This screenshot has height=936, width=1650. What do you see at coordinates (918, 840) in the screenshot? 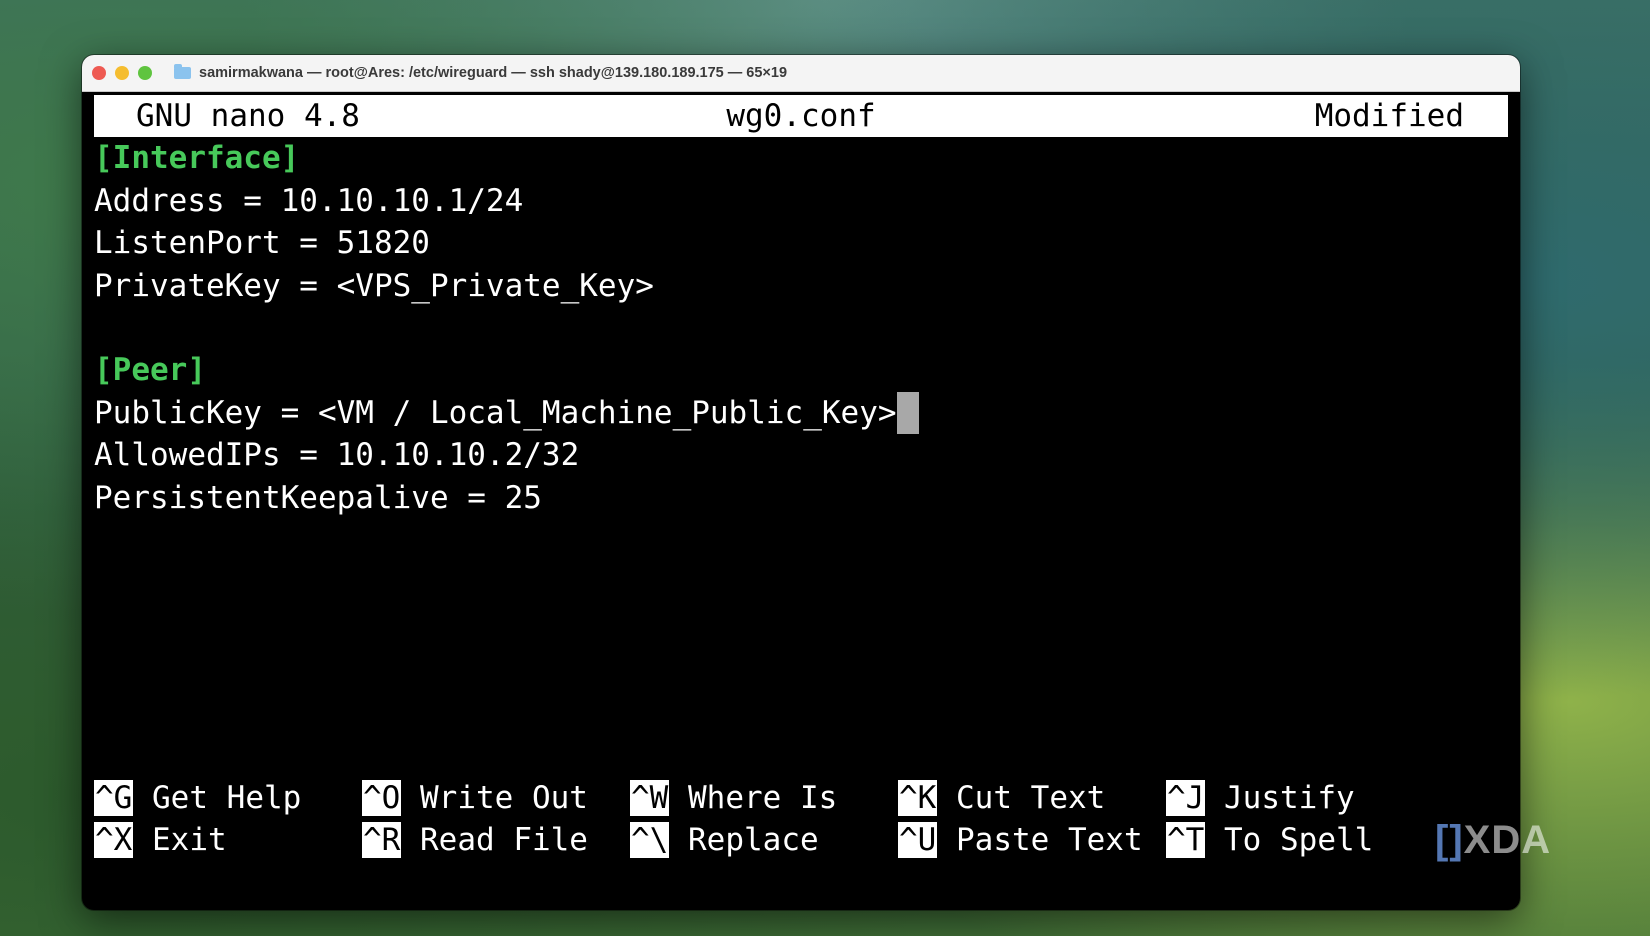
I see `shortcut-key: ^U` at bounding box center [918, 840].